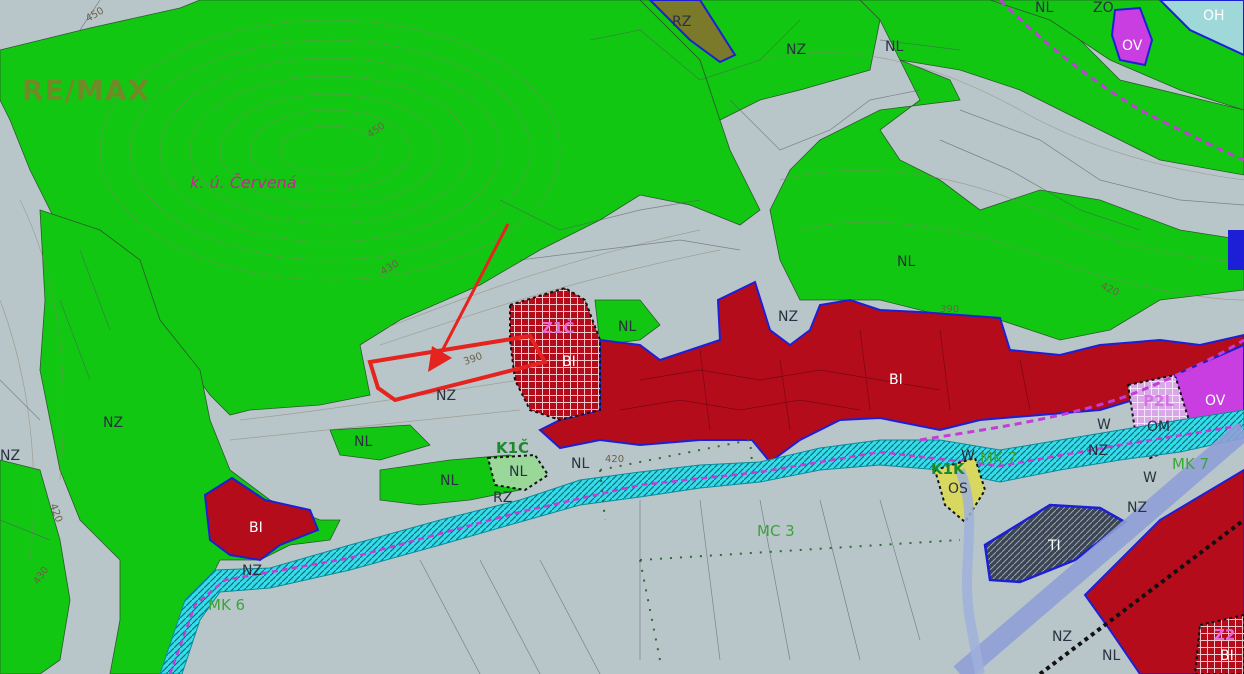  I want to click on label-nz-center: NZ, so click(788, 317).